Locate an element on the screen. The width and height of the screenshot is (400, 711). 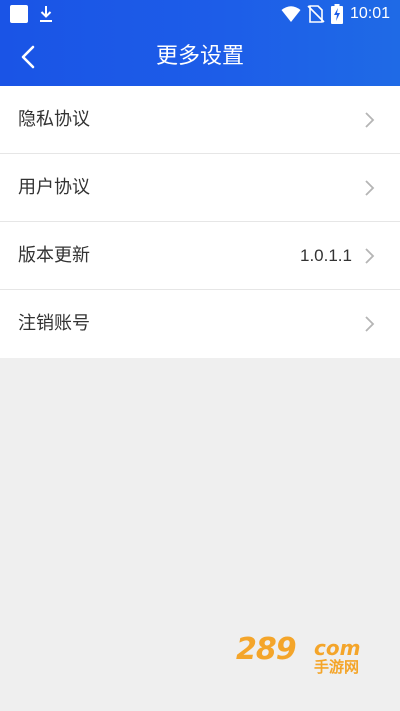
page-title: 更多设置 is located at coordinates (199, 56).